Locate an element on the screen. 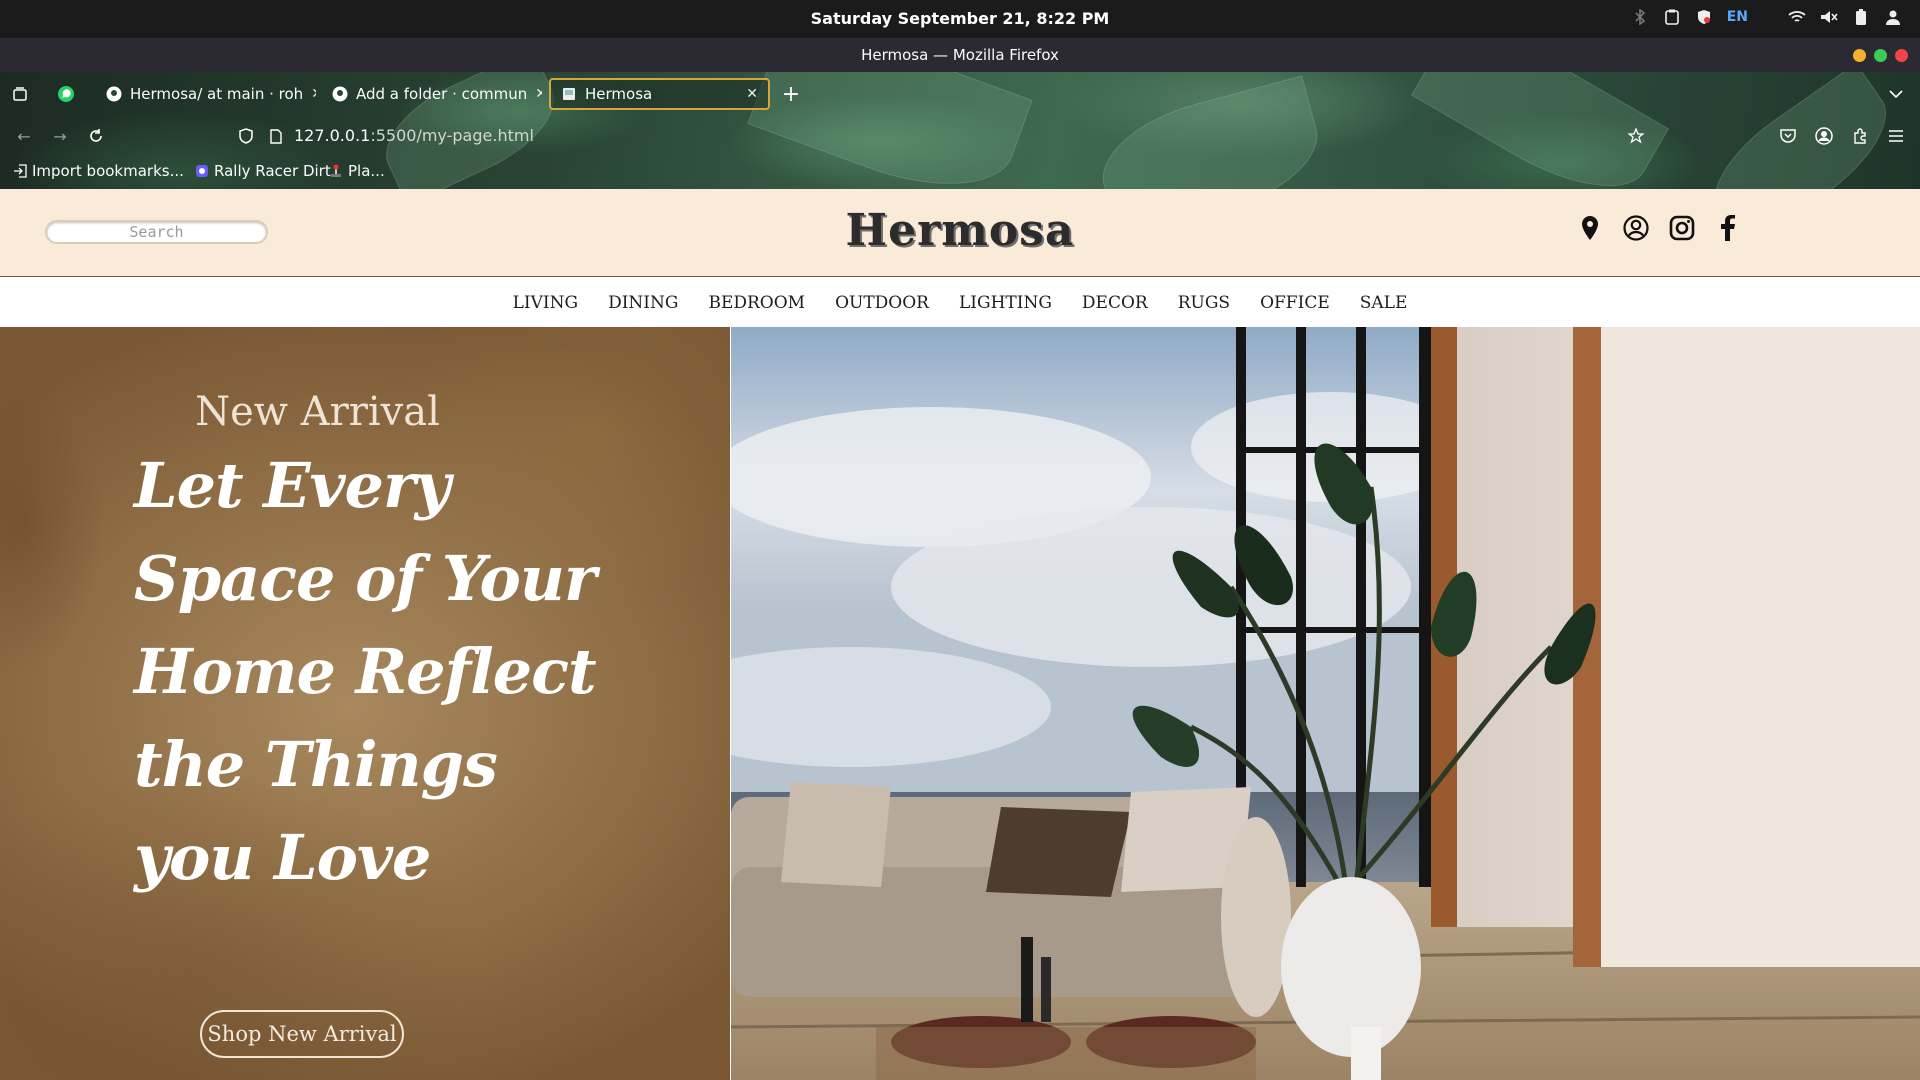 The image size is (1920, 1080). reload-icon is located at coordinates (96, 135).